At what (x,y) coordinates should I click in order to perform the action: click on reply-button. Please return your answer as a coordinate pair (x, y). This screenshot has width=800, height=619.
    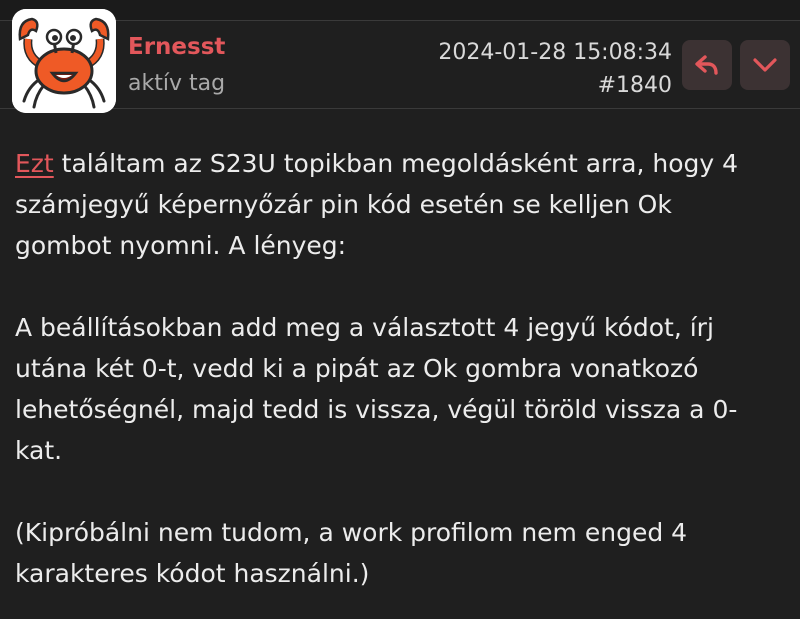
    Looking at the image, I should click on (707, 65).